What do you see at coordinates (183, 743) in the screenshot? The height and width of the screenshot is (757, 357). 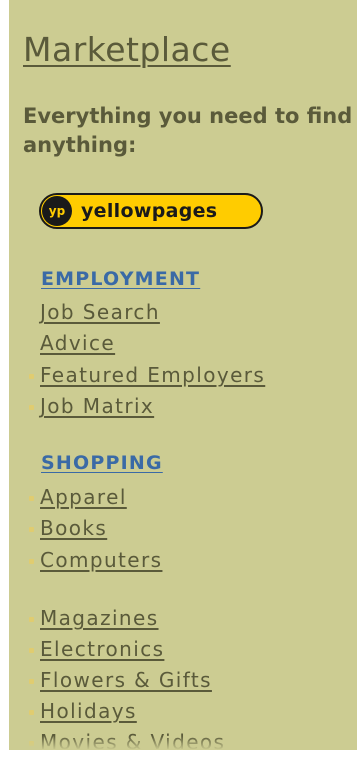 I see `panel-bottom-fade` at bounding box center [183, 743].